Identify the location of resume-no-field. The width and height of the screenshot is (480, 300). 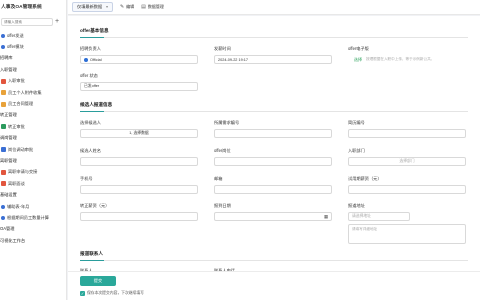
(407, 133).